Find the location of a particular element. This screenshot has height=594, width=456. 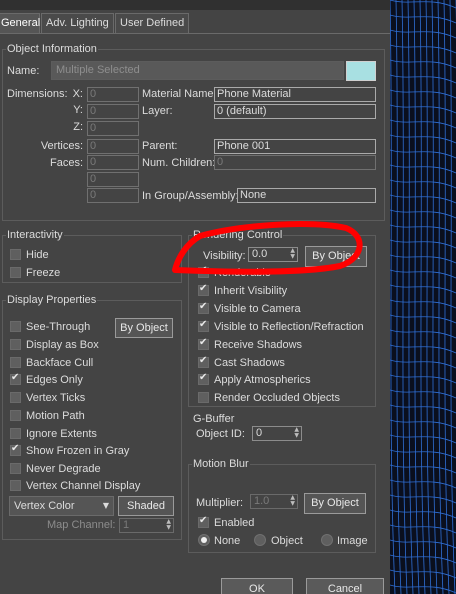

red-annotation-scribble is located at coordinates (267, 248).